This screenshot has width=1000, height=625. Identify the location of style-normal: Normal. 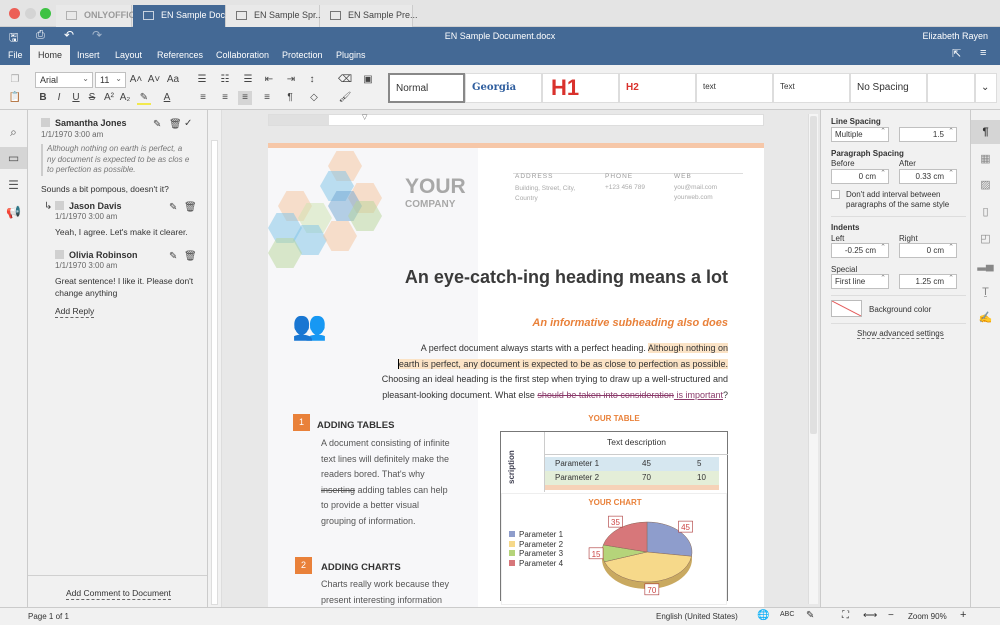
(426, 88).